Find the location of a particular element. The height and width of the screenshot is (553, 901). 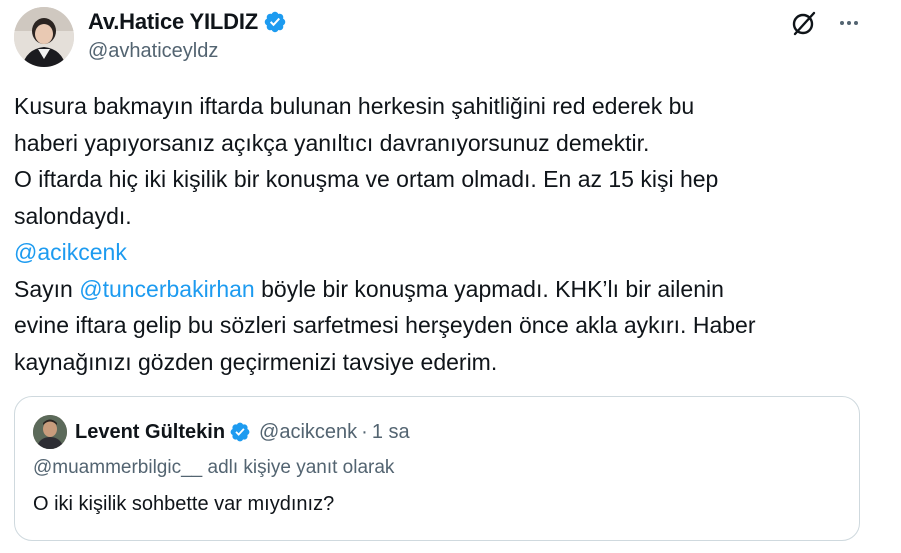

tweet-line: salondaydı. is located at coordinates (73, 215).